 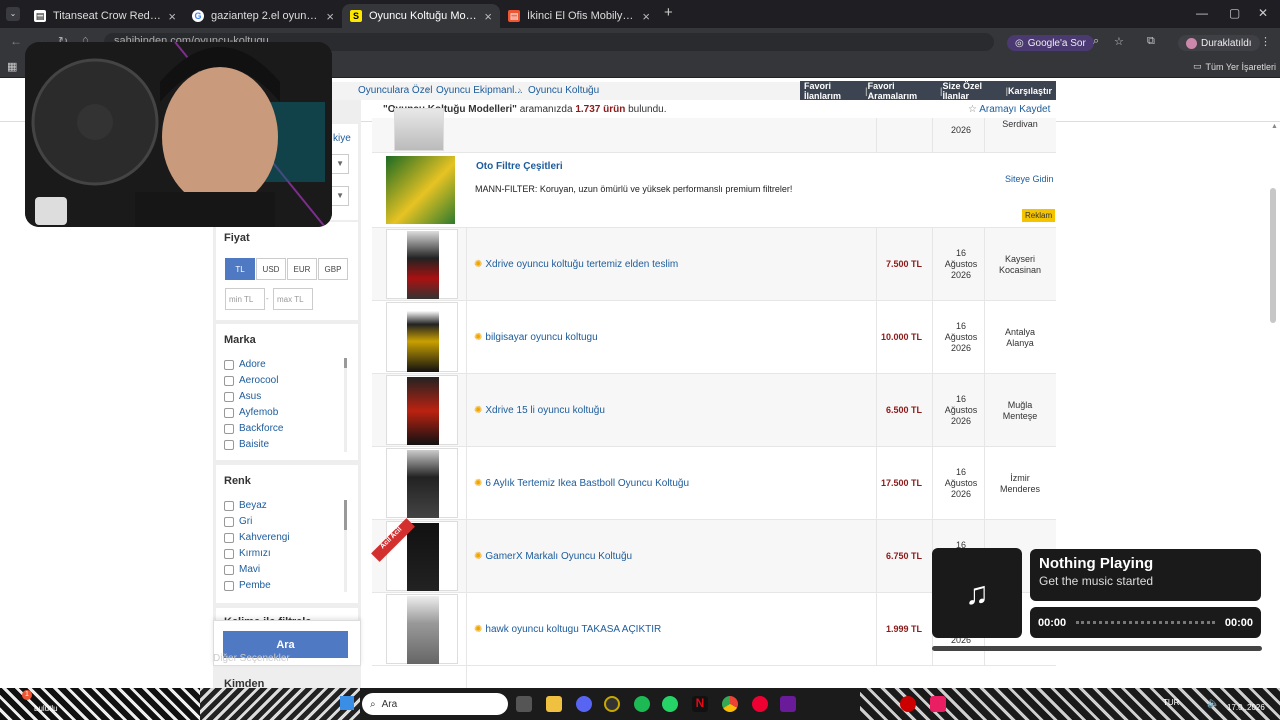 I want to click on google-ask-button: ◎ Google'a Sor, so click(x=1050, y=43).